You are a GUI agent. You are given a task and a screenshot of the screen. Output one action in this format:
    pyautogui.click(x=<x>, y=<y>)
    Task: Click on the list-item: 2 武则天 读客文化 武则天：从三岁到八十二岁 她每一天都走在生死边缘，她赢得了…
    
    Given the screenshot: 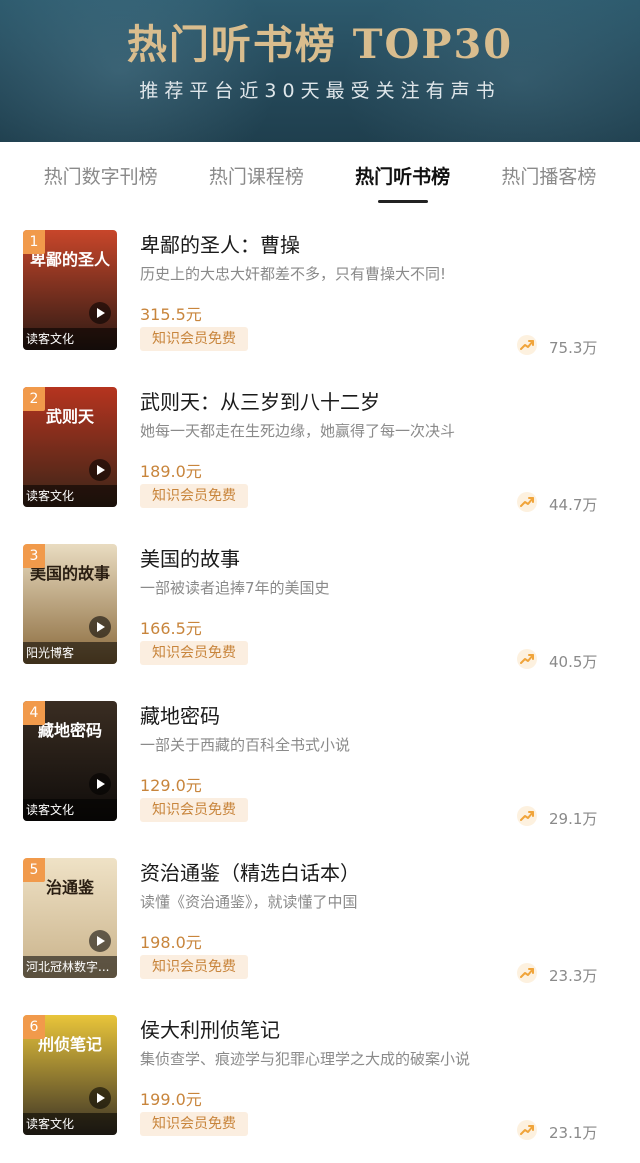 What is the action you would take?
    pyautogui.click(x=320, y=459)
    